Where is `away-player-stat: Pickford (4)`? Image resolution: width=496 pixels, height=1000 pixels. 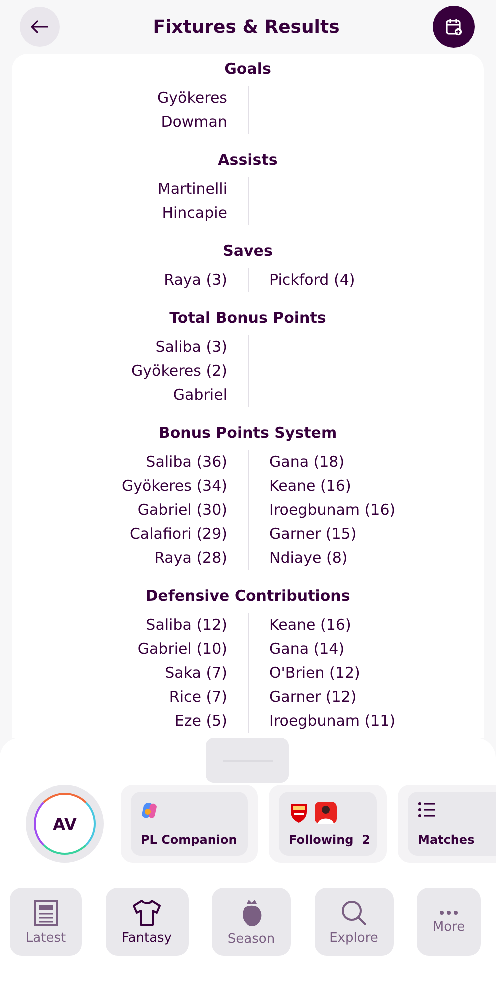 away-player-stat: Pickford (4) is located at coordinates (313, 280).